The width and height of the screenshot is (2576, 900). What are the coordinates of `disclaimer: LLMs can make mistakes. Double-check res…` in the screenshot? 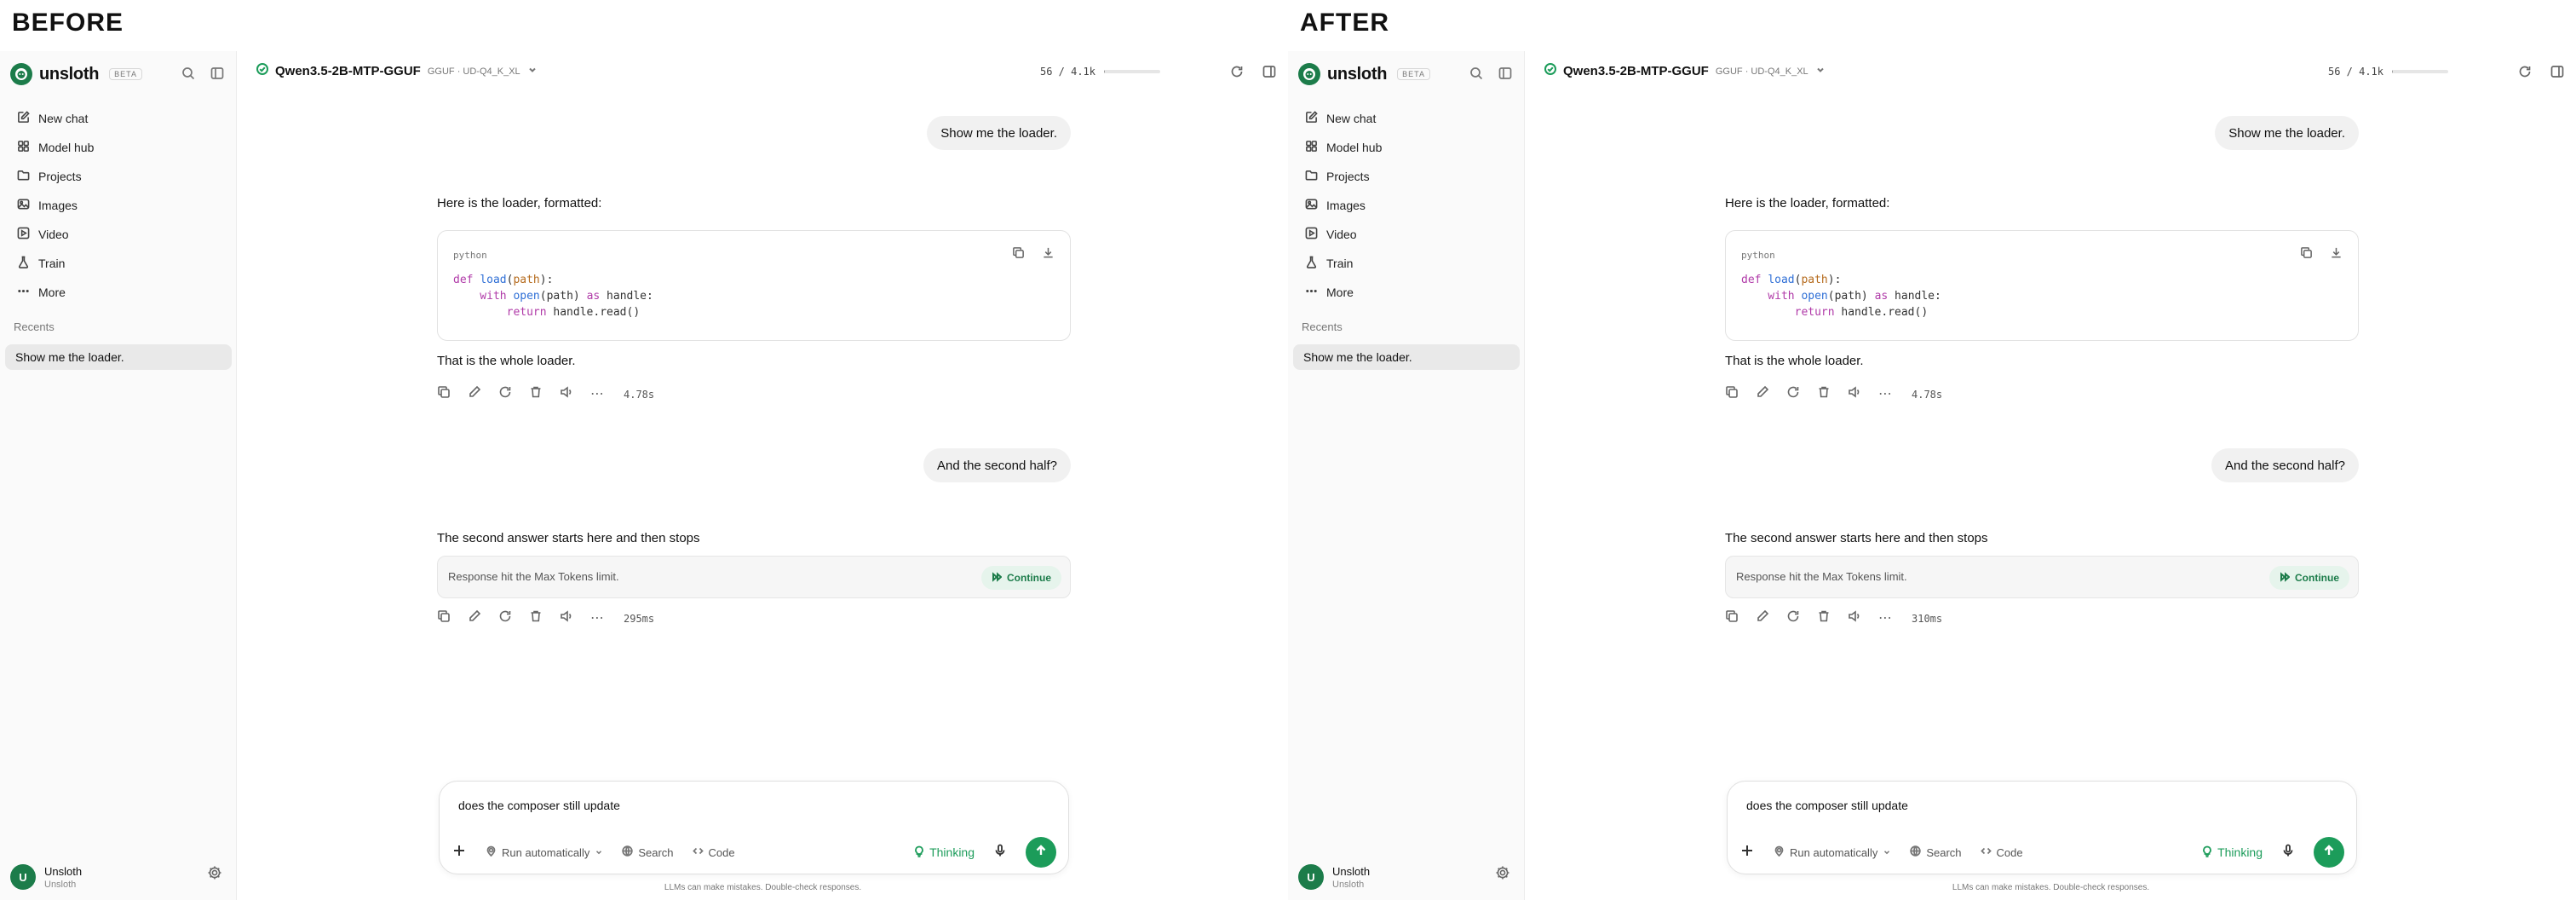 It's located at (2051, 887).